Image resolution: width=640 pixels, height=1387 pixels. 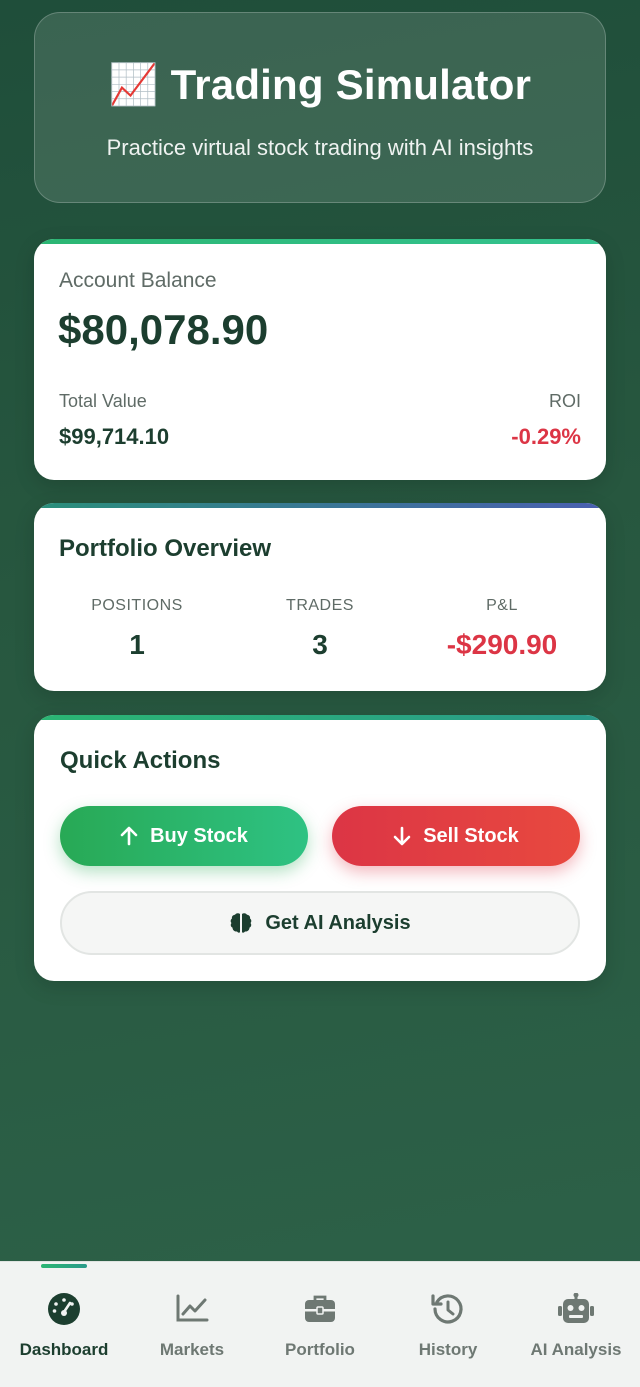 I want to click on active-tab-indicator, so click(x=64, y=1266).